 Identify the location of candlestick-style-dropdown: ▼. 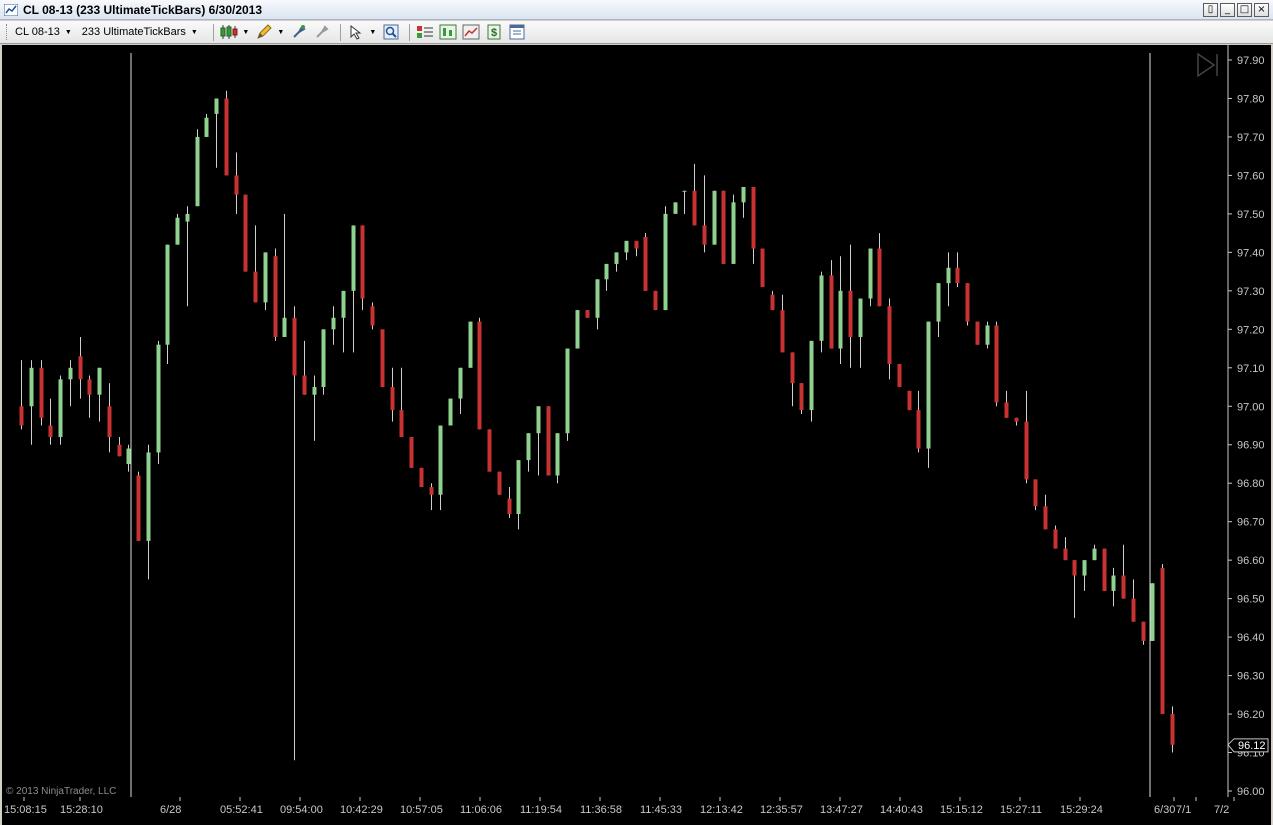
(246, 32).